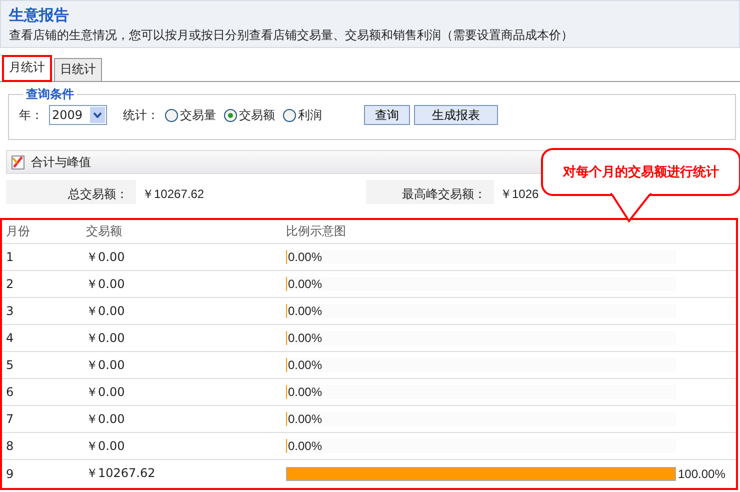 This screenshot has width=740, height=492. I want to click on table-cell-text: 6, so click(10, 392).